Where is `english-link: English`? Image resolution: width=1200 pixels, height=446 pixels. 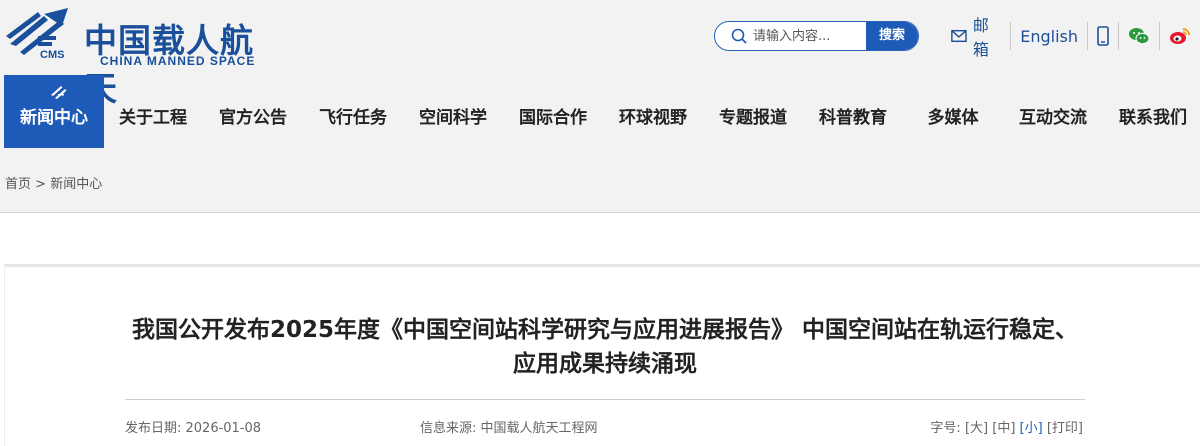
english-link: English is located at coordinates (1049, 36).